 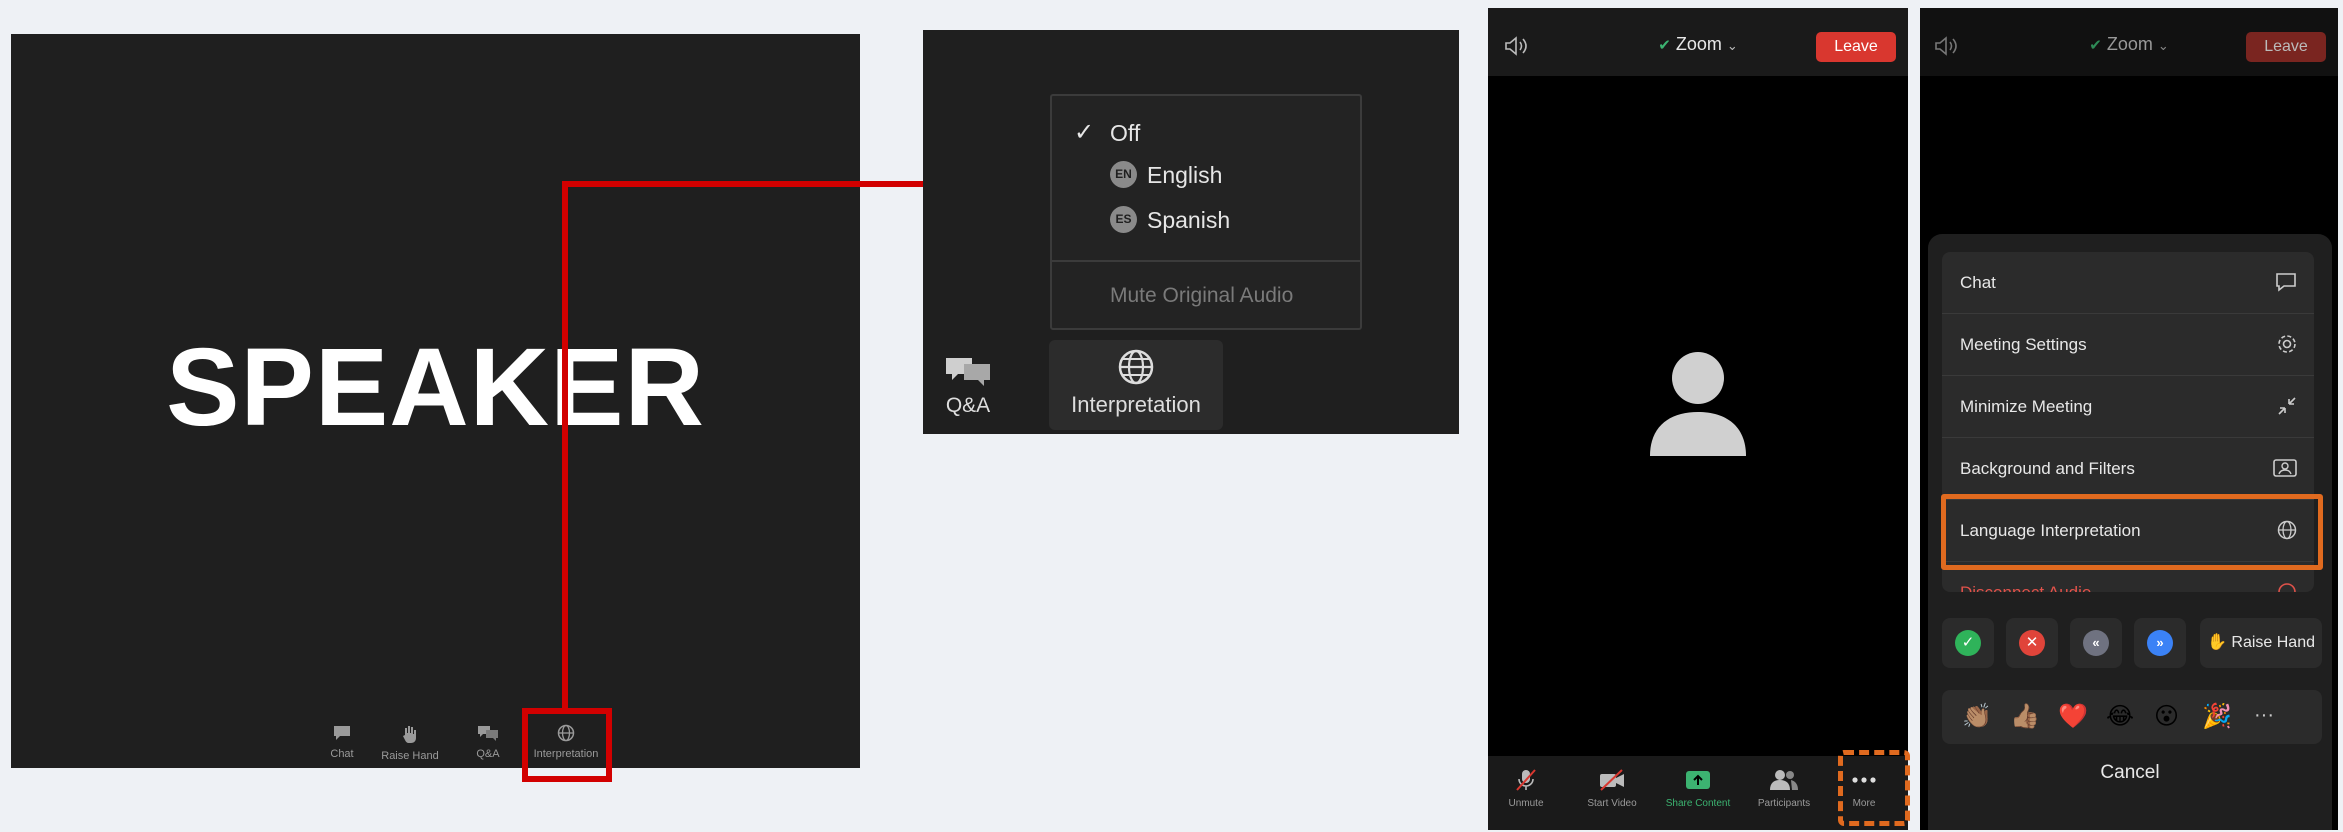 I want to click on menu-item-english: English, so click(x=1184, y=175).